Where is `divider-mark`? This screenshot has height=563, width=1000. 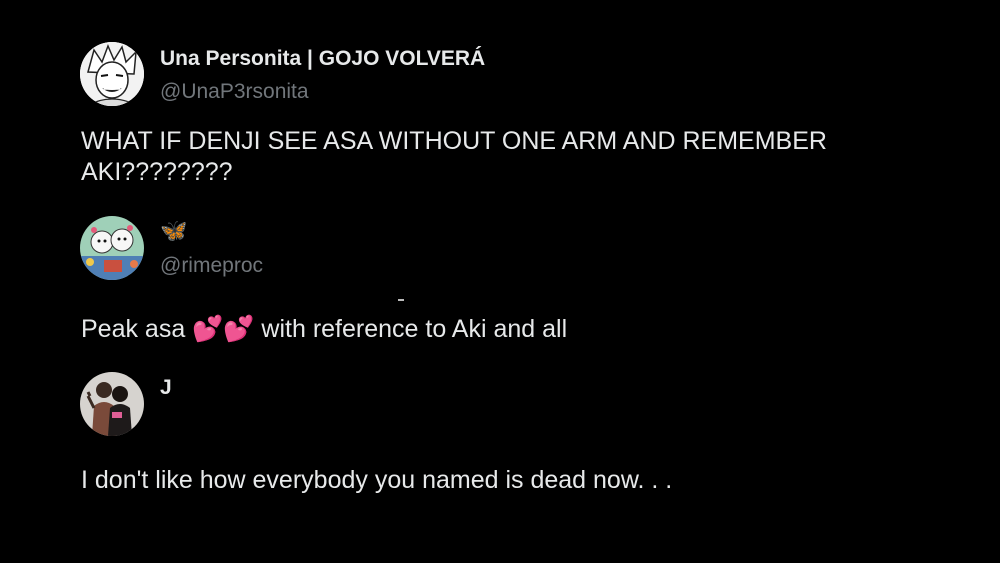 divider-mark is located at coordinates (401, 300).